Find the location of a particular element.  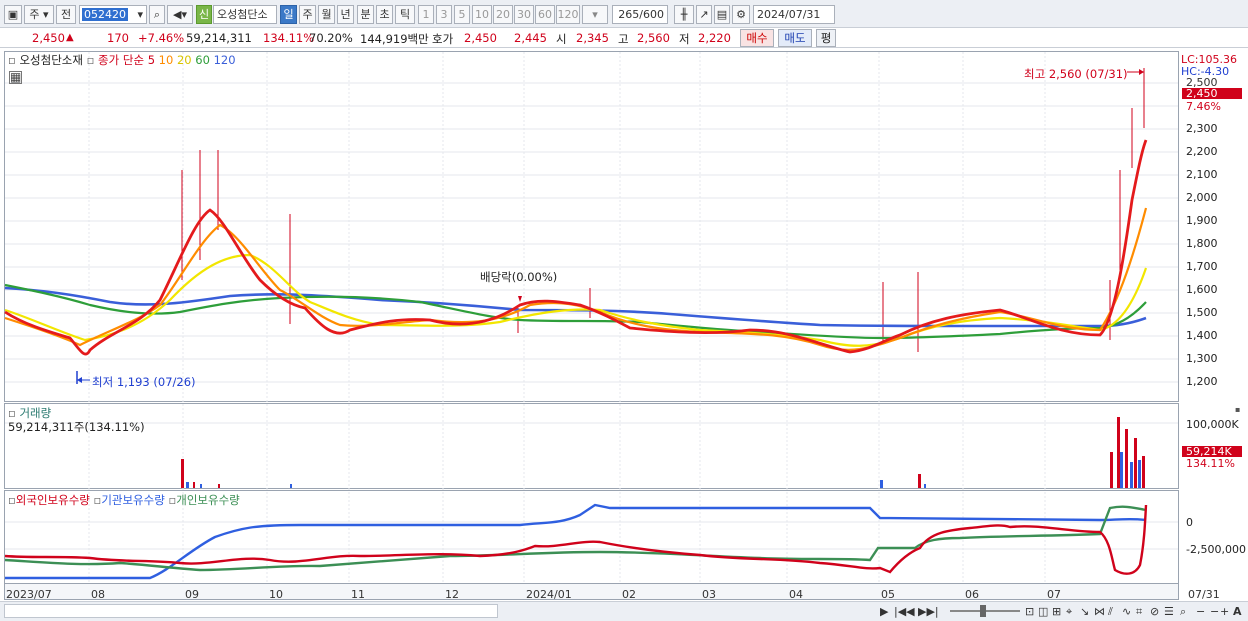

candle-type-icon: ╫ is located at coordinates (684, 14).